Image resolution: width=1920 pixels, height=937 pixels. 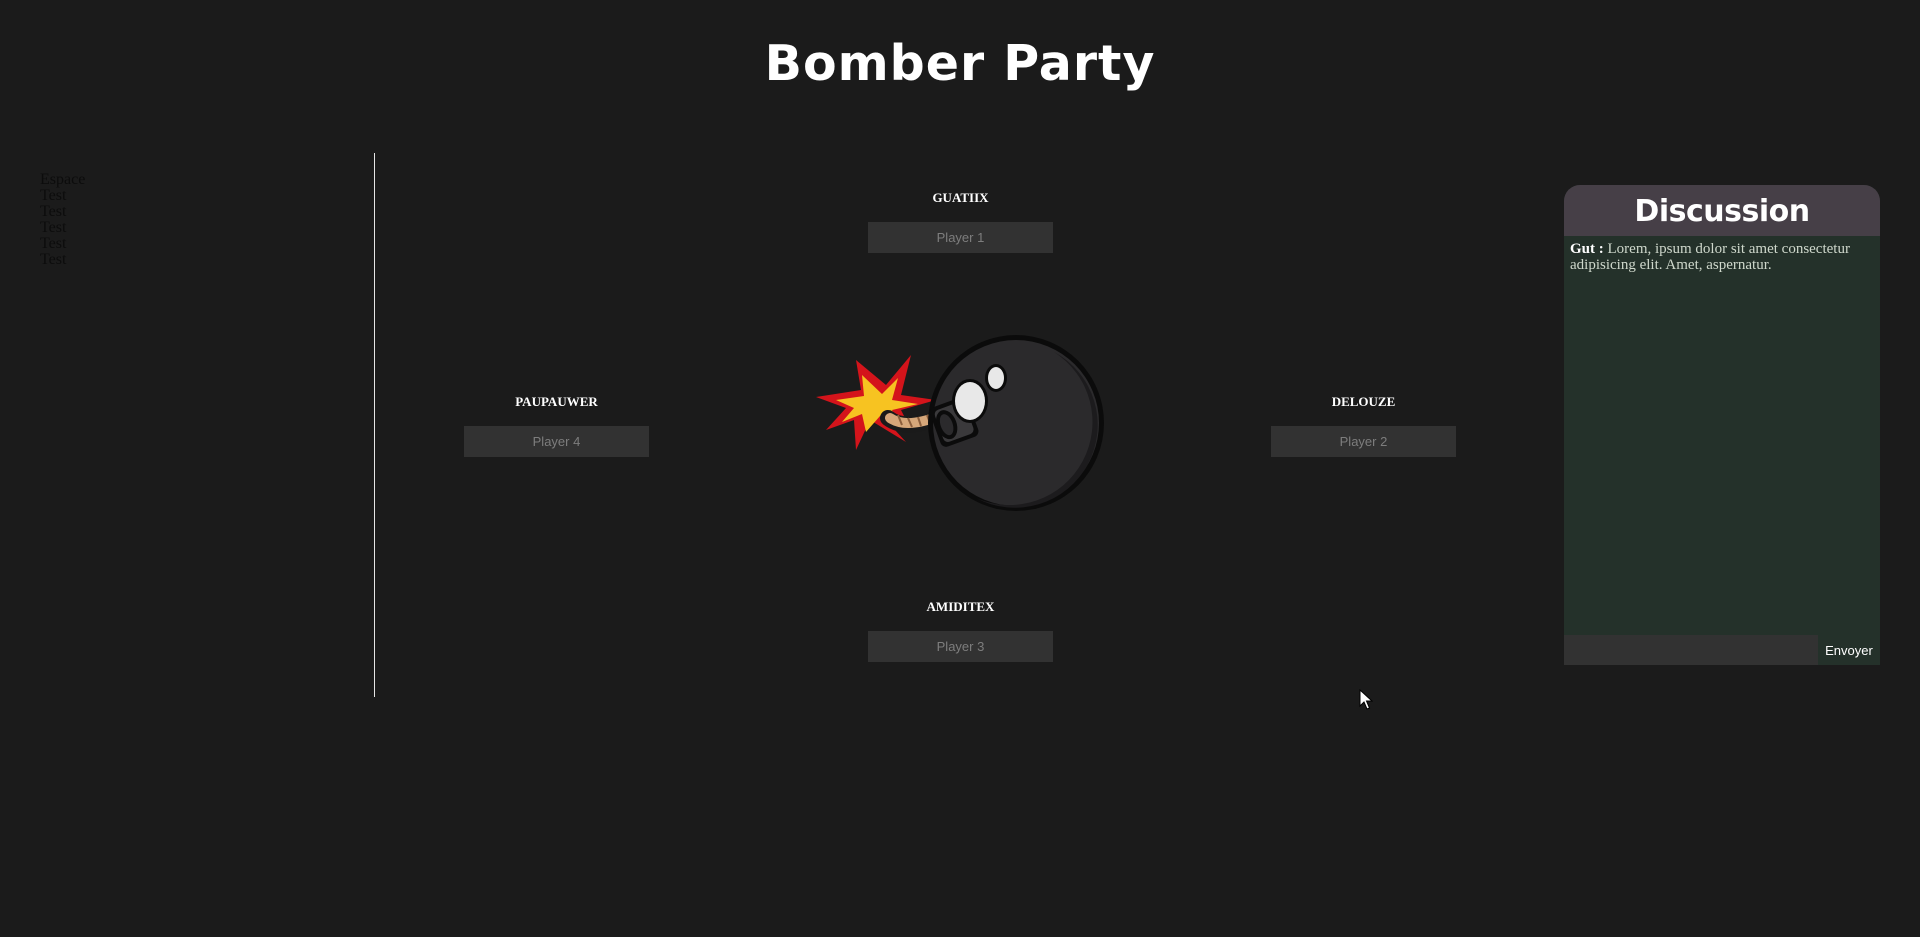 What do you see at coordinates (1691, 650) in the screenshot?
I see `chat-input` at bounding box center [1691, 650].